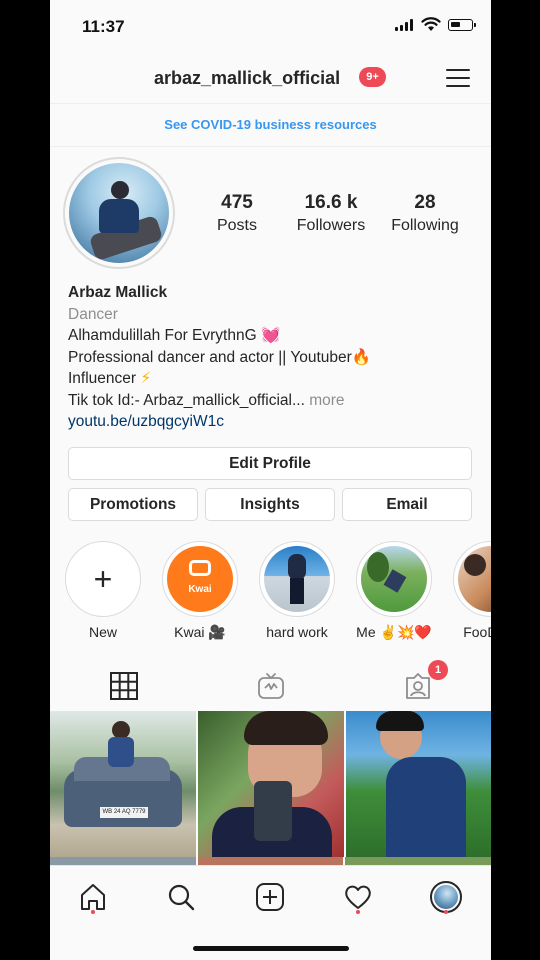 Image resolution: width=540 pixels, height=960 pixels. I want to click on highlight-hard-work: hard work, so click(297, 590).